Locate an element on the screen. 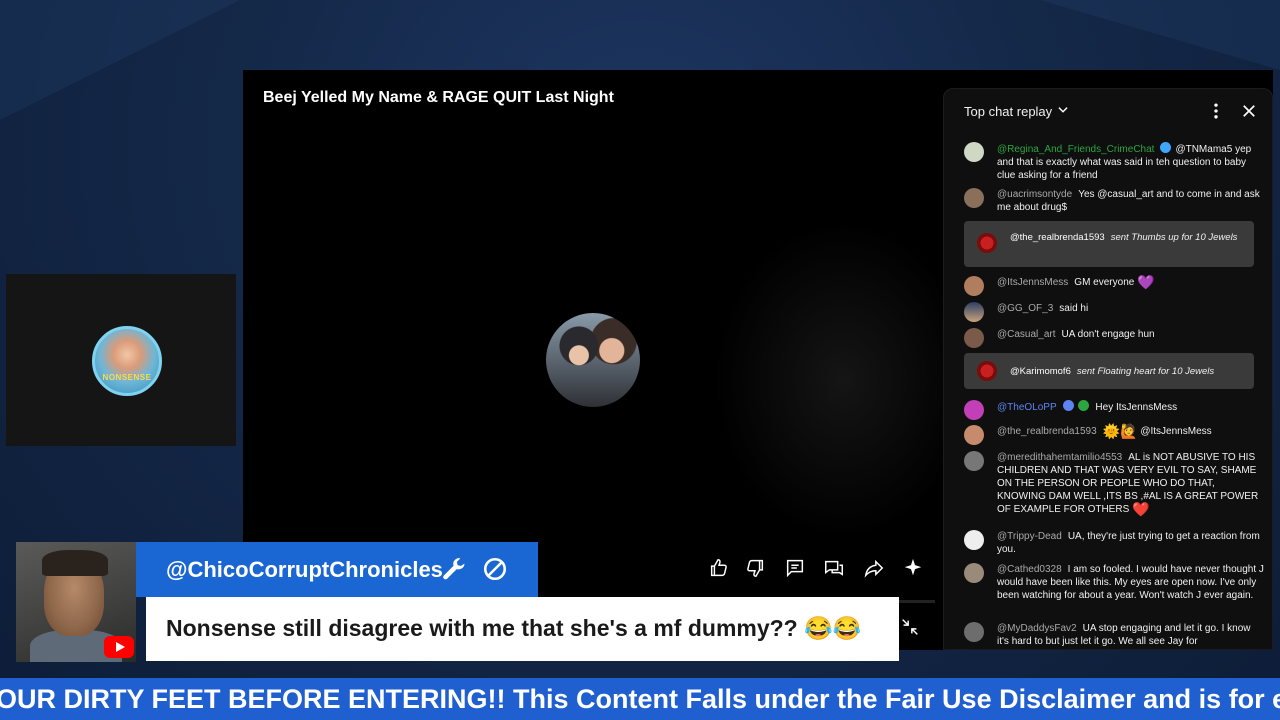  youtube-logo-icon is located at coordinates (119, 647).